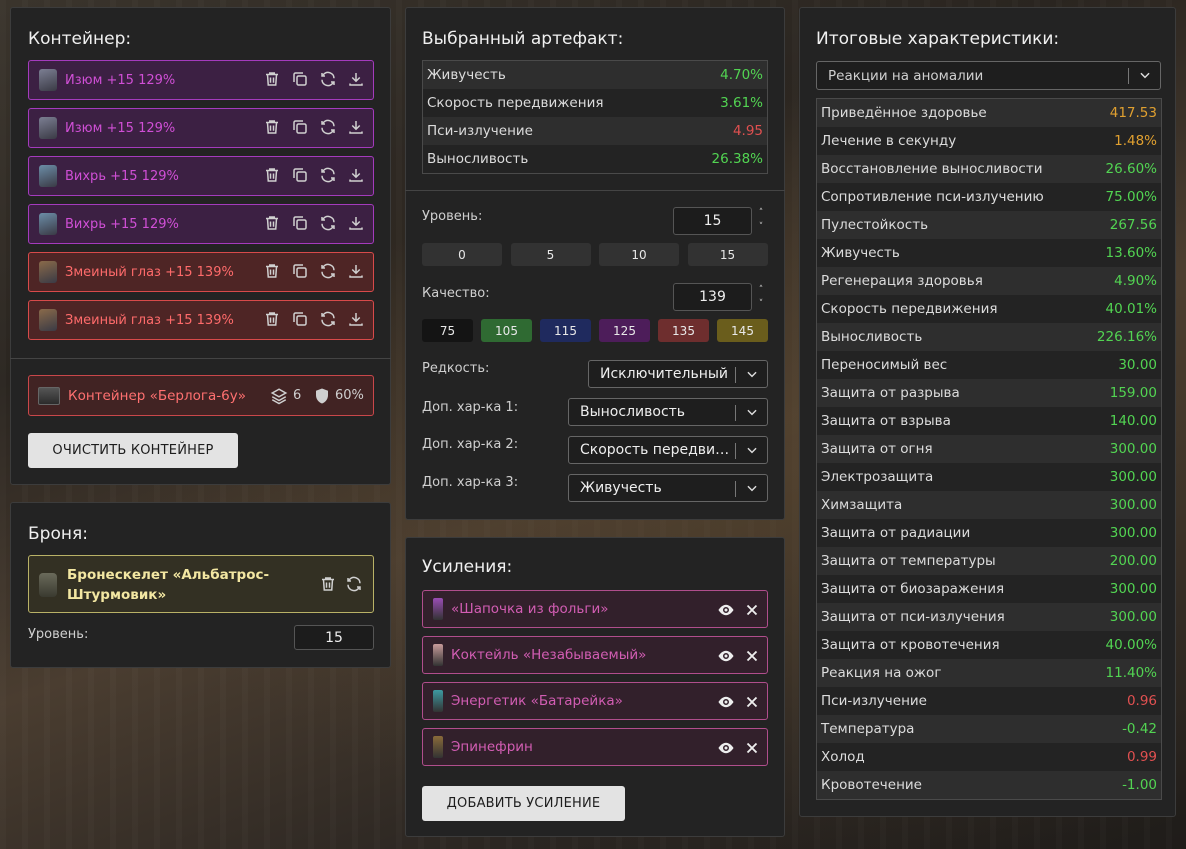 Image resolution: width=1186 pixels, height=849 pixels. I want to click on boost-item: Коктейль «Незабываемый», so click(595, 655).